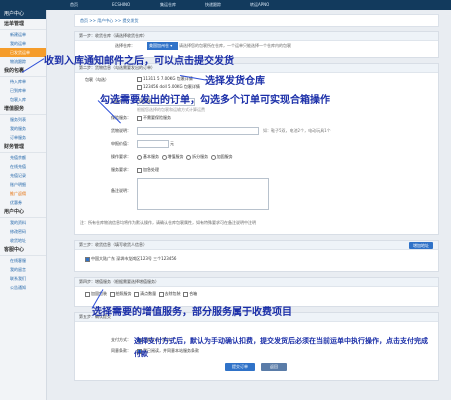 The height and width of the screenshot is (400, 451). Describe the element at coordinates (221, 157) in the screenshot. I see `action-reinforce: 加固服务` at that location.